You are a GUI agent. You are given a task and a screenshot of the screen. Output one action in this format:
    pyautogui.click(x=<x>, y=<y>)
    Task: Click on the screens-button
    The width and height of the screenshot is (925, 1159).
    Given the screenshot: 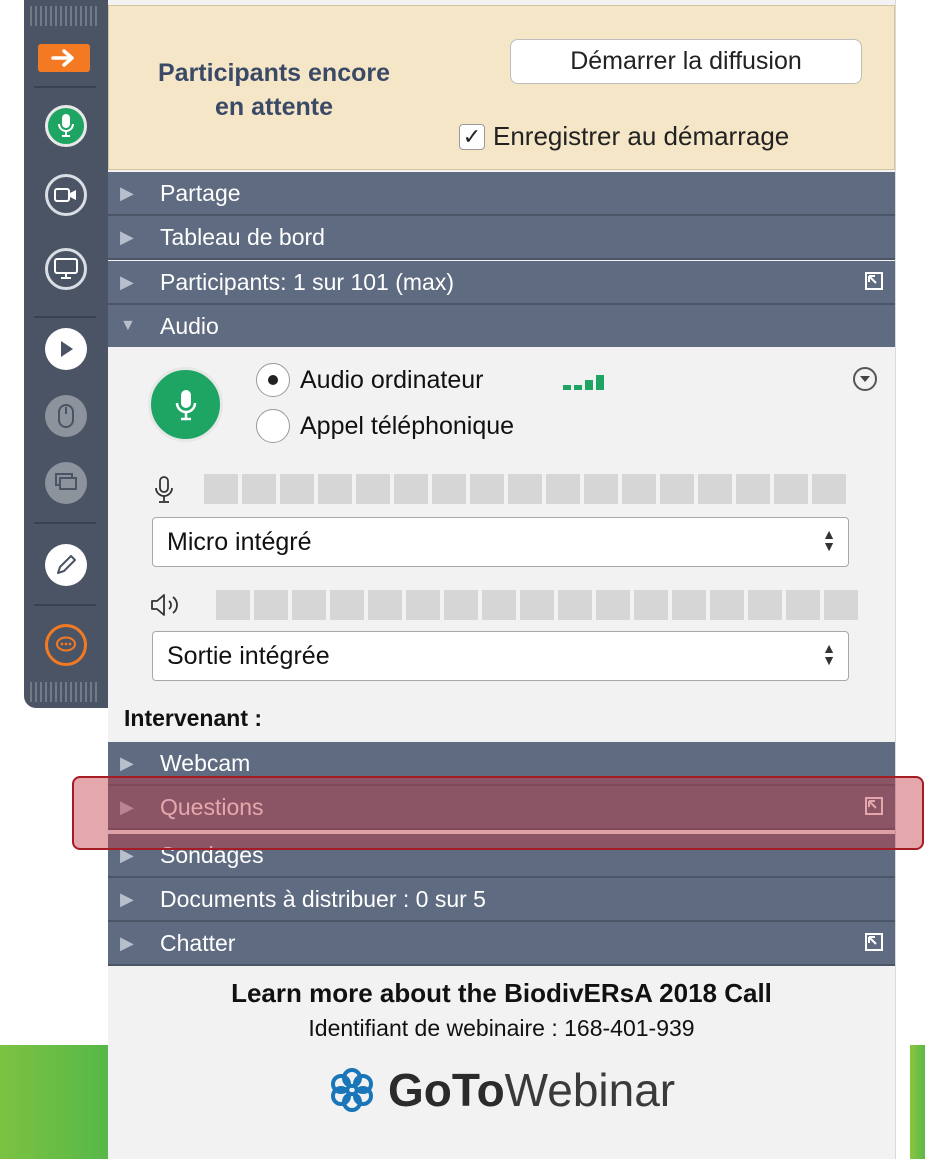 What is the action you would take?
    pyautogui.click(x=66, y=483)
    